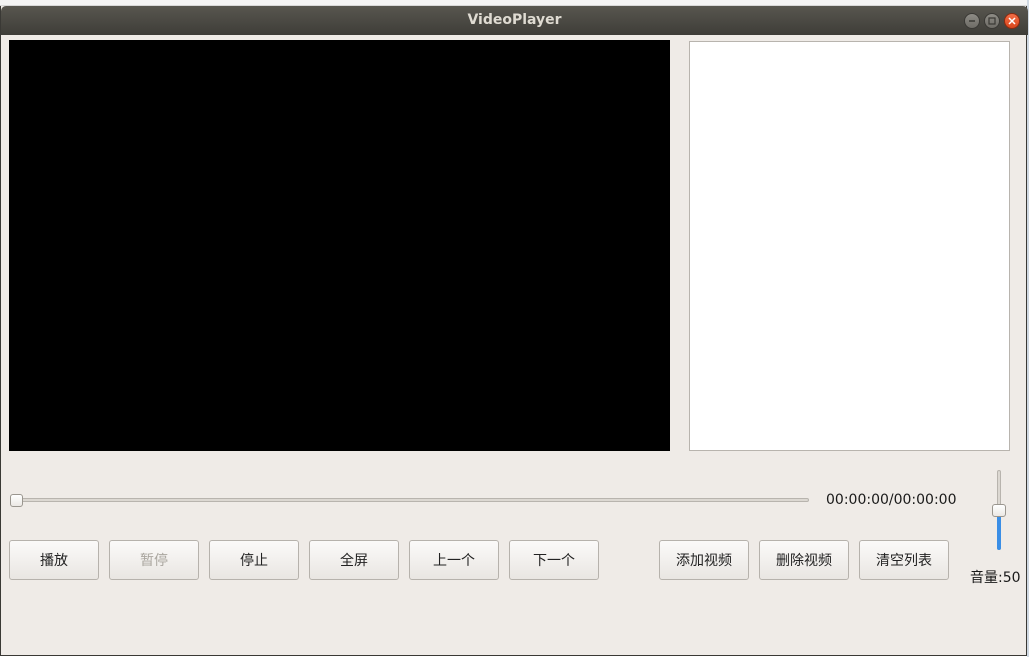  Describe the element at coordinates (999, 510) in the screenshot. I see `volume-slider-handle` at that location.